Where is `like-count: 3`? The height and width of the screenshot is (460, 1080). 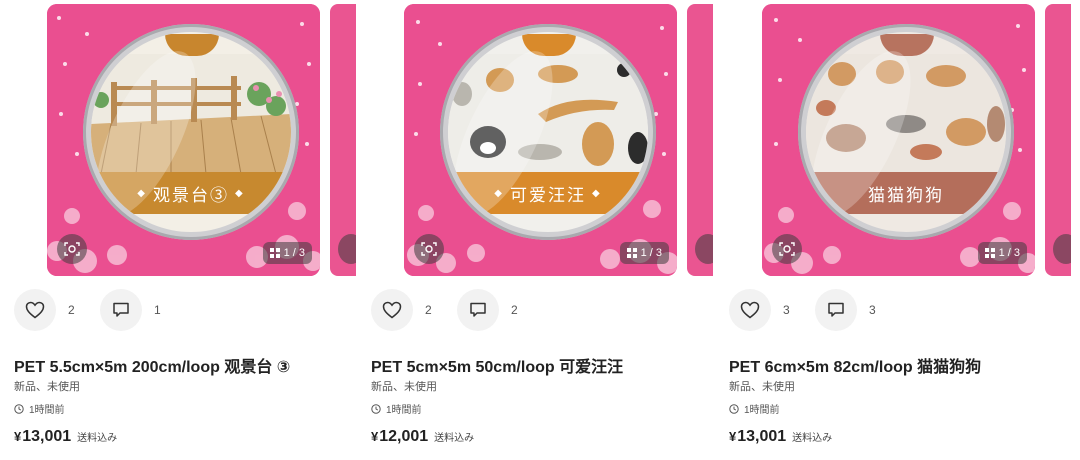 like-count: 3 is located at coordinates (786, 310).